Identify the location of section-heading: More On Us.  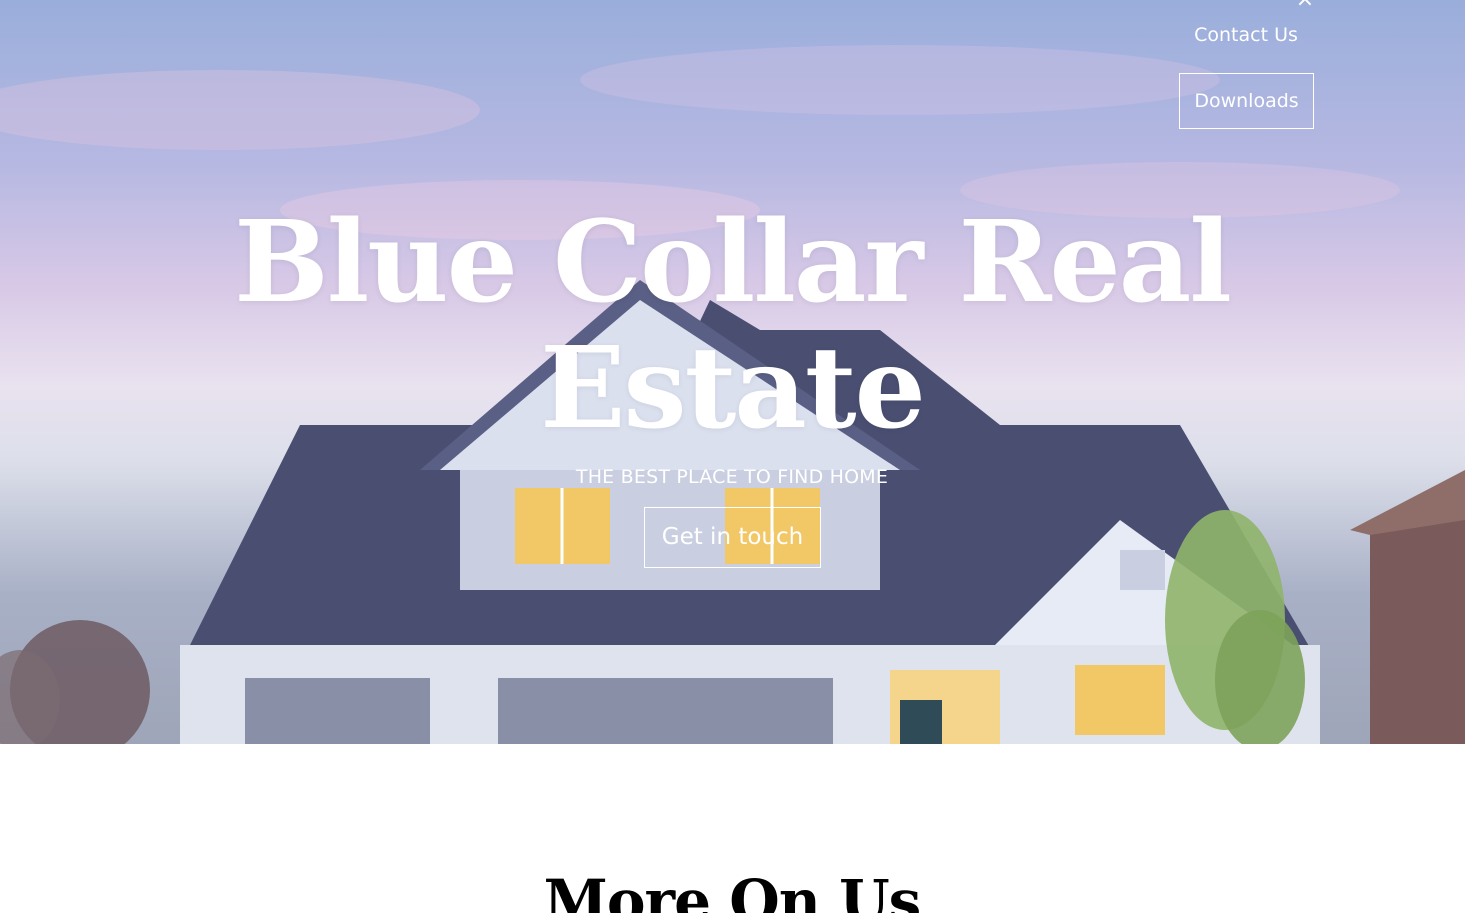
(732, 890).